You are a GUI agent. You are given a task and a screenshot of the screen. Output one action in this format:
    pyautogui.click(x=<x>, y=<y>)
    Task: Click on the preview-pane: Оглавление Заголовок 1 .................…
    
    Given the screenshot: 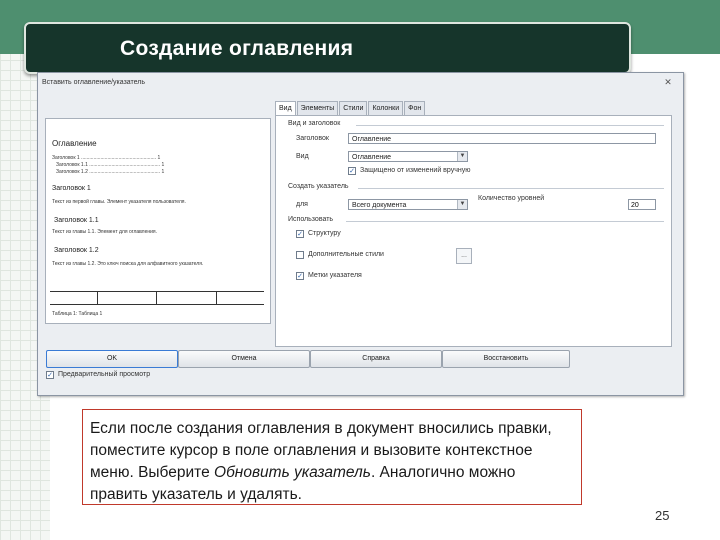 What is the action you would take?
    pyautogui.click(x=158, y=221)
    